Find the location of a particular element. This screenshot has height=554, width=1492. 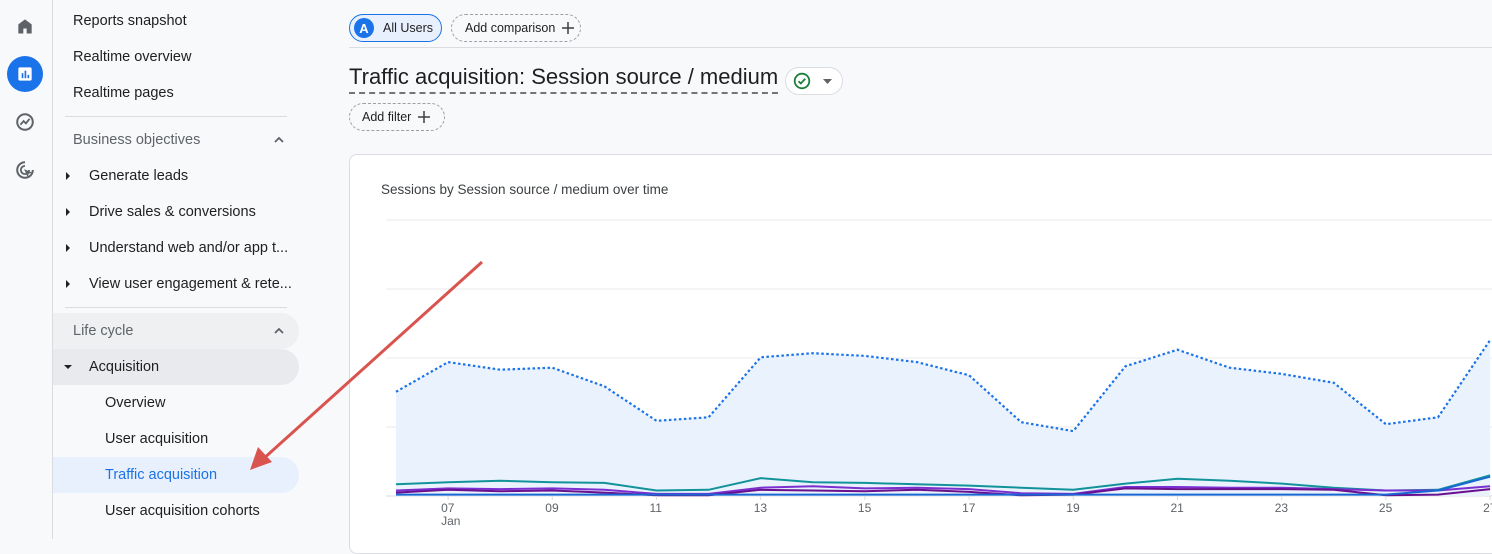

x-tick-label: 25 is located at coordinates (1386, 508).